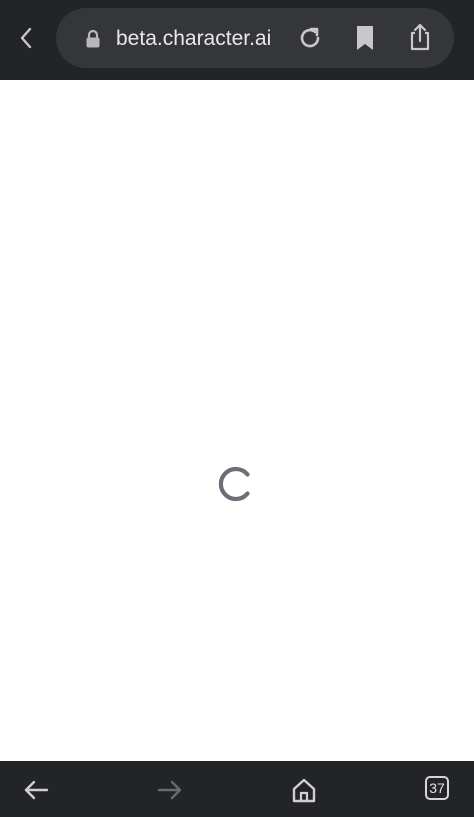 This screenshot has height=817, width=474. I want to click on home-icon, so click(304, 790).